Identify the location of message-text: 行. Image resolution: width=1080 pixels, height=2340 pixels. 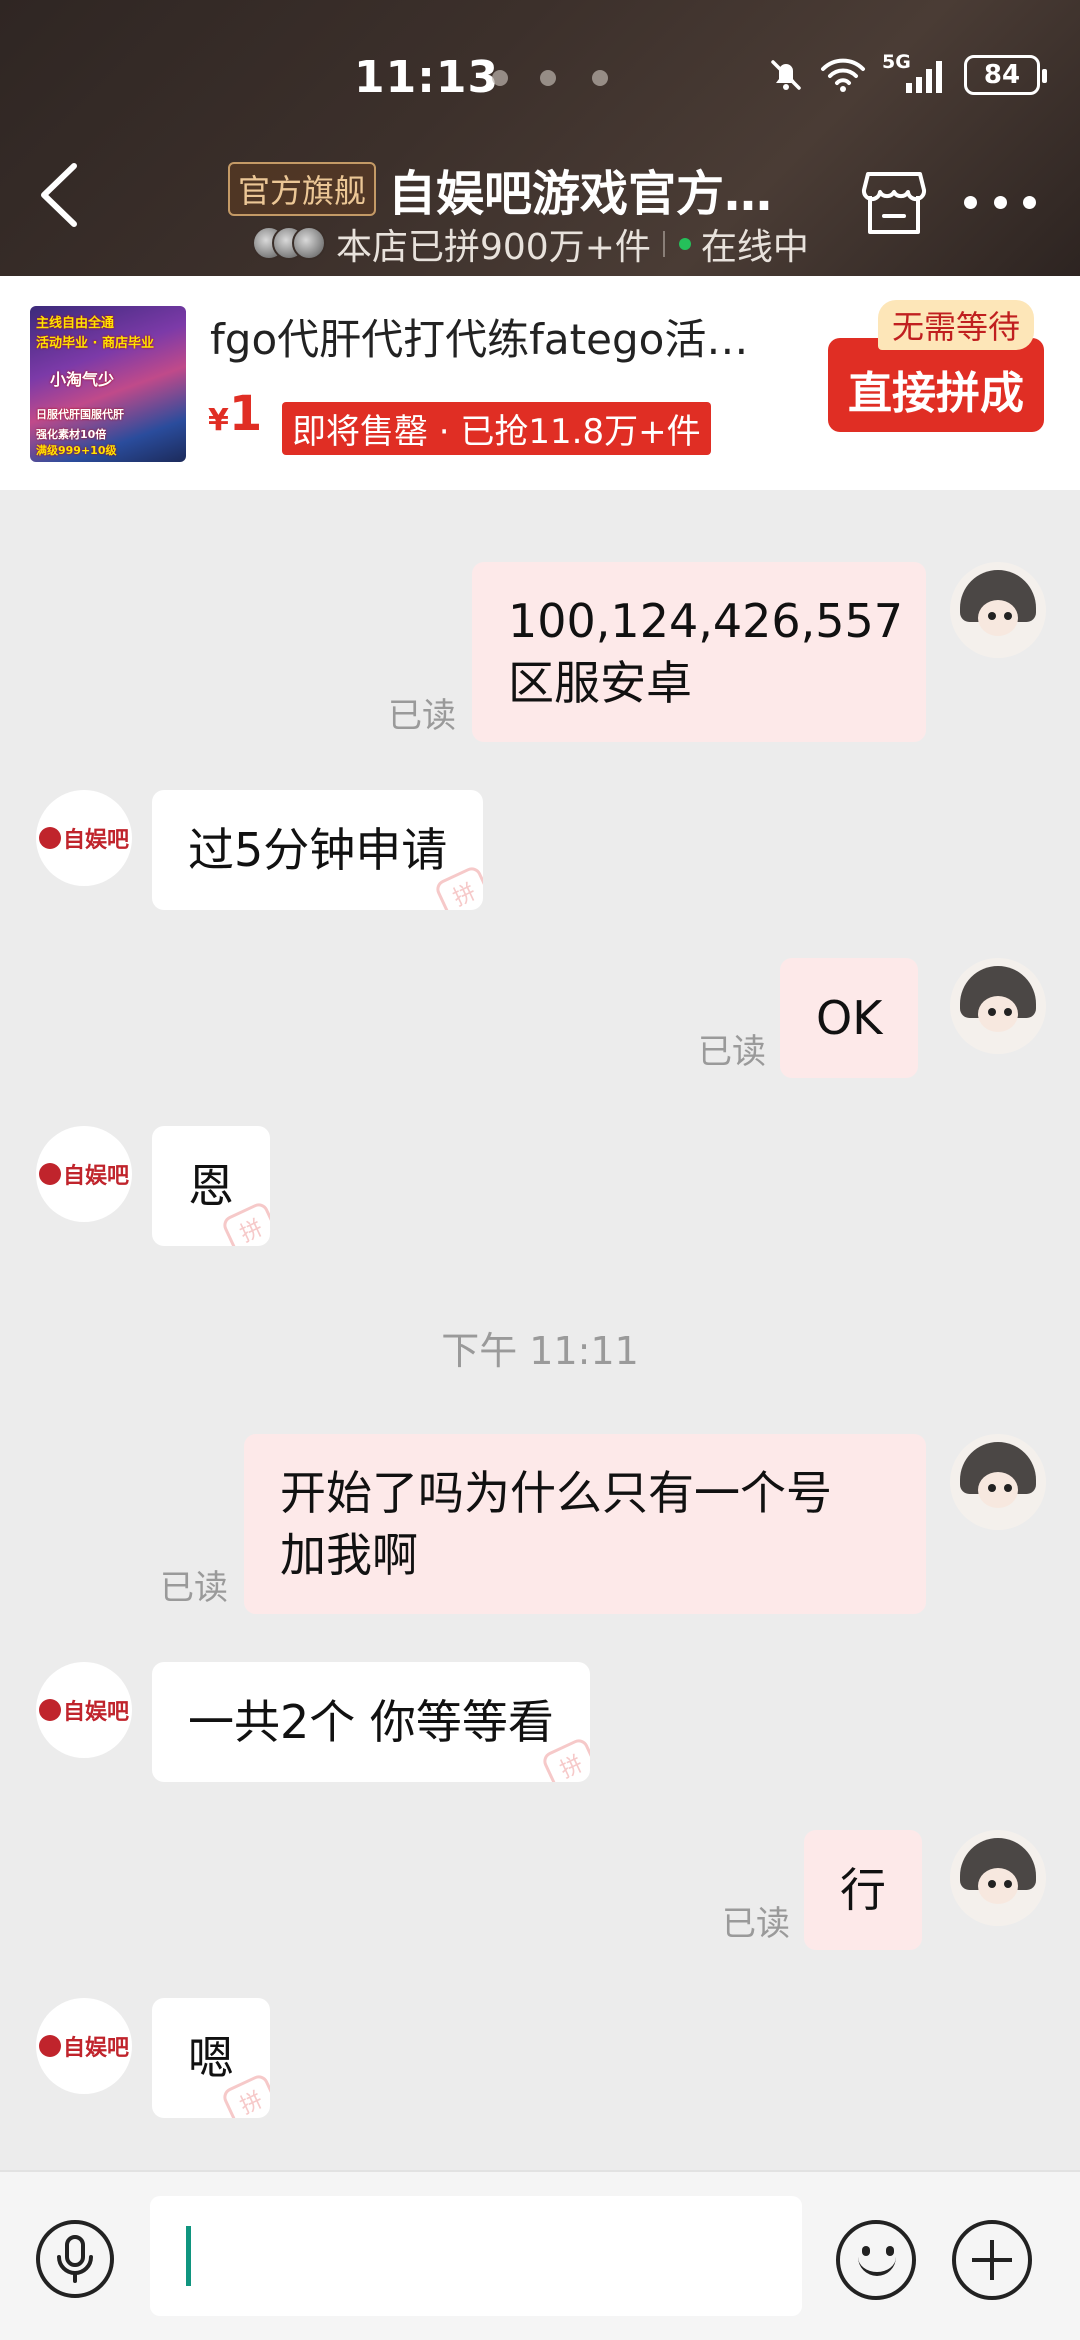
(863, 1890).